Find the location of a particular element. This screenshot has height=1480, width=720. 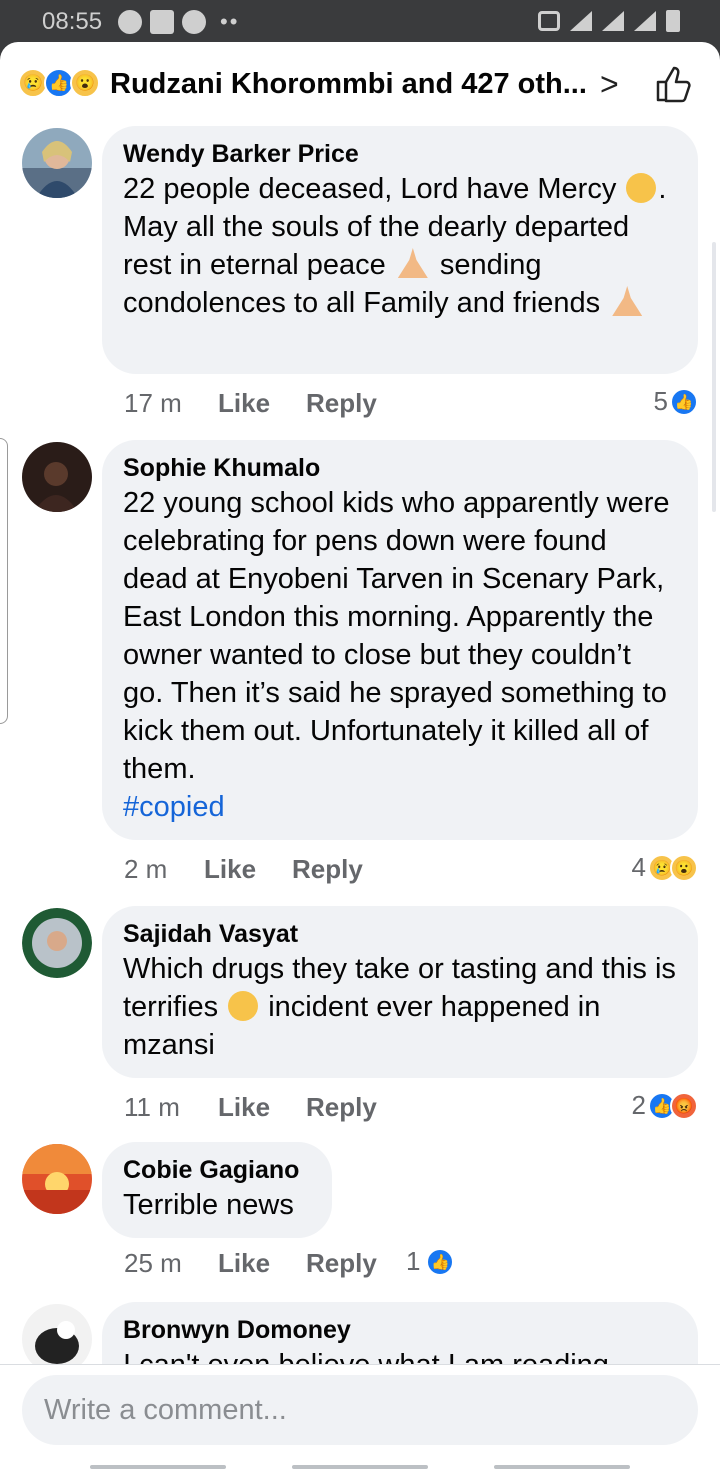

status-time: 08:55 is located at coordinates (72, 21).